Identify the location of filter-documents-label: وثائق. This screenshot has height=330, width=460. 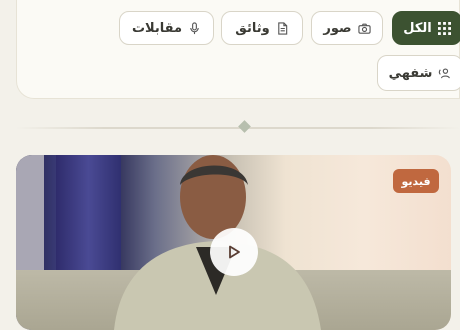
(252, 28).